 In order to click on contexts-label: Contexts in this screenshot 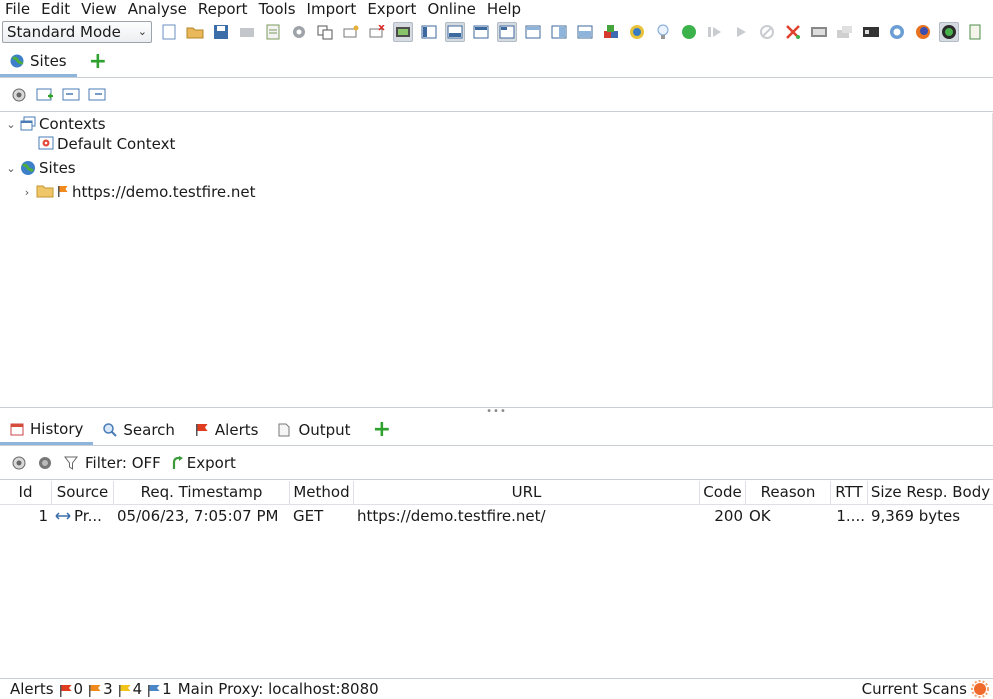, I will do `click(72, 124)`.